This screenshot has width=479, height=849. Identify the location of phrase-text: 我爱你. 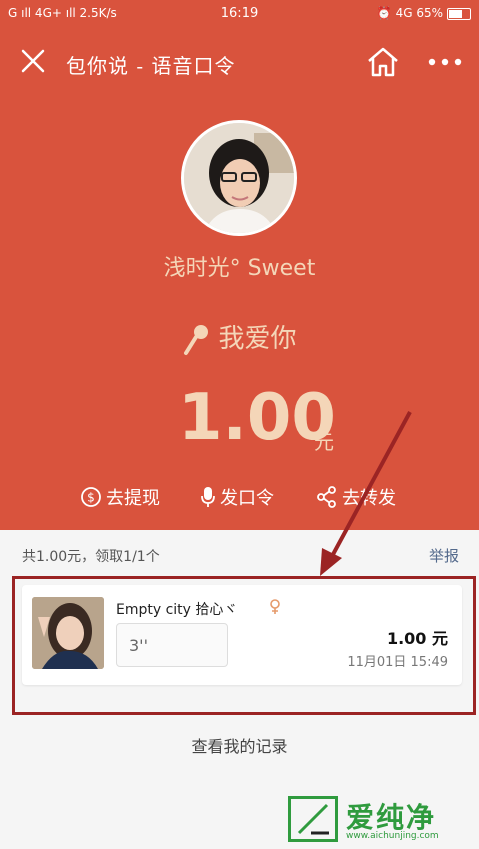
(257, 339).